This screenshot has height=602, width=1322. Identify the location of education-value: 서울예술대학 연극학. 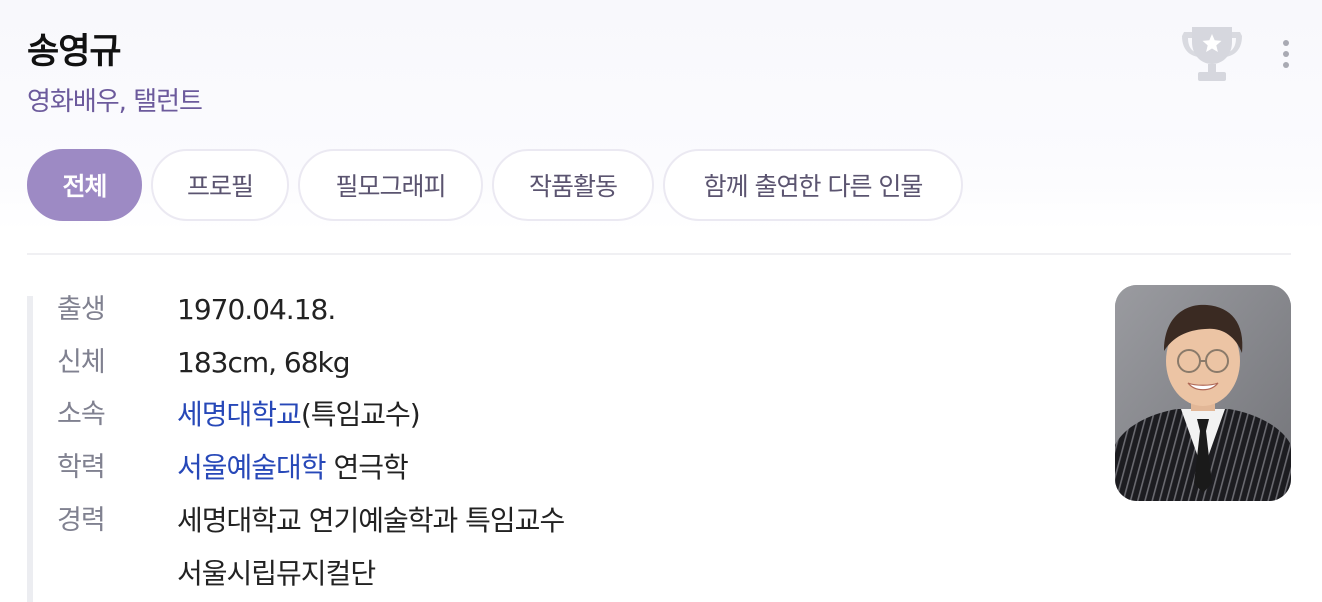
(293, 468).